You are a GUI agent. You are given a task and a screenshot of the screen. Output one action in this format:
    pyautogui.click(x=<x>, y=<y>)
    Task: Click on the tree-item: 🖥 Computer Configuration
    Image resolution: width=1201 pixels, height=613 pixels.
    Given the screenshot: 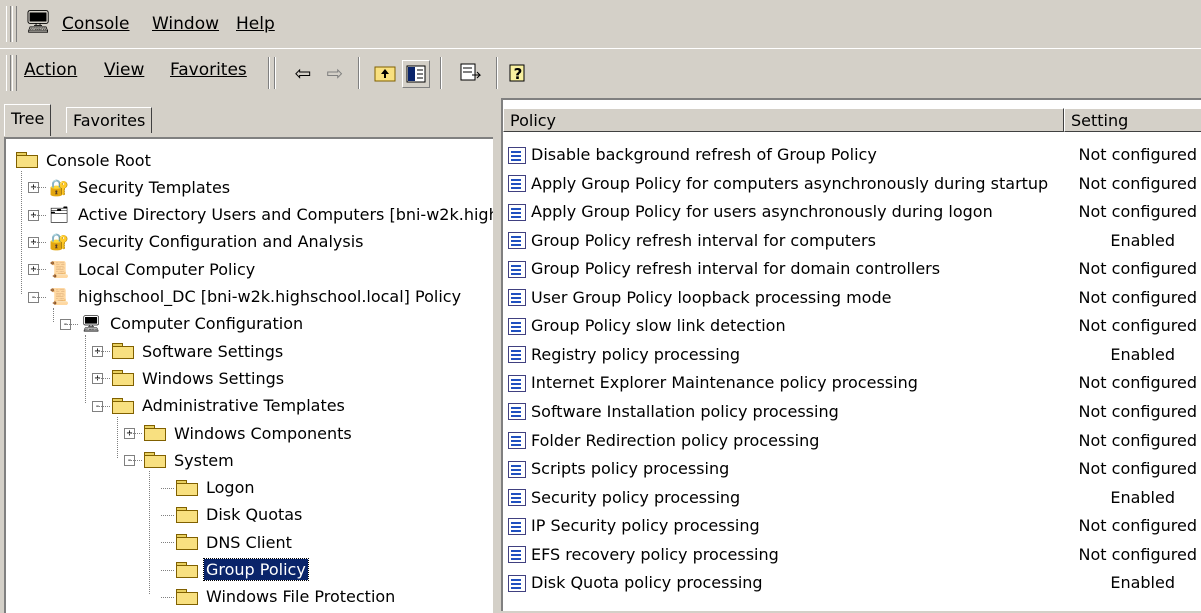 What is the action you would take?
    pyautogui.click(x=192, y=324)
    